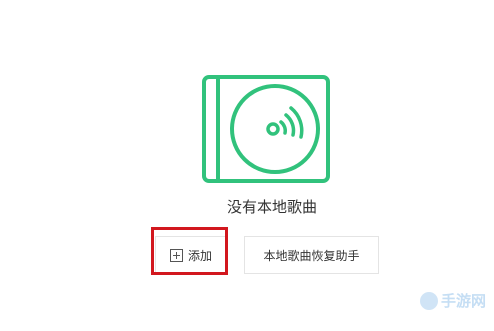  What do you see at coordinates (463, 301) in the screenshot?
I see `watermark-text: 手游网` at bounding box center [463, 301].